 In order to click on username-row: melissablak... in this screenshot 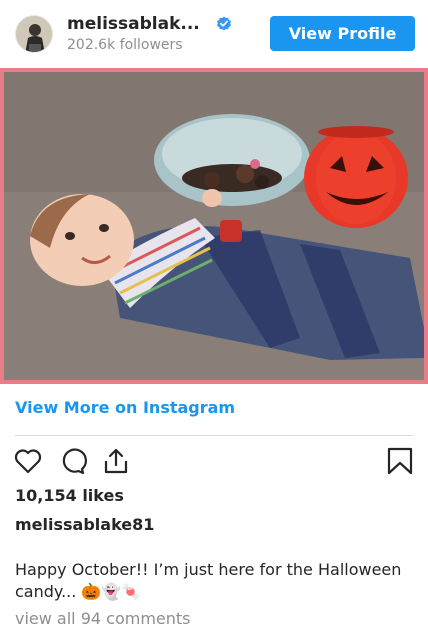, I will do `click(149, 24)`.